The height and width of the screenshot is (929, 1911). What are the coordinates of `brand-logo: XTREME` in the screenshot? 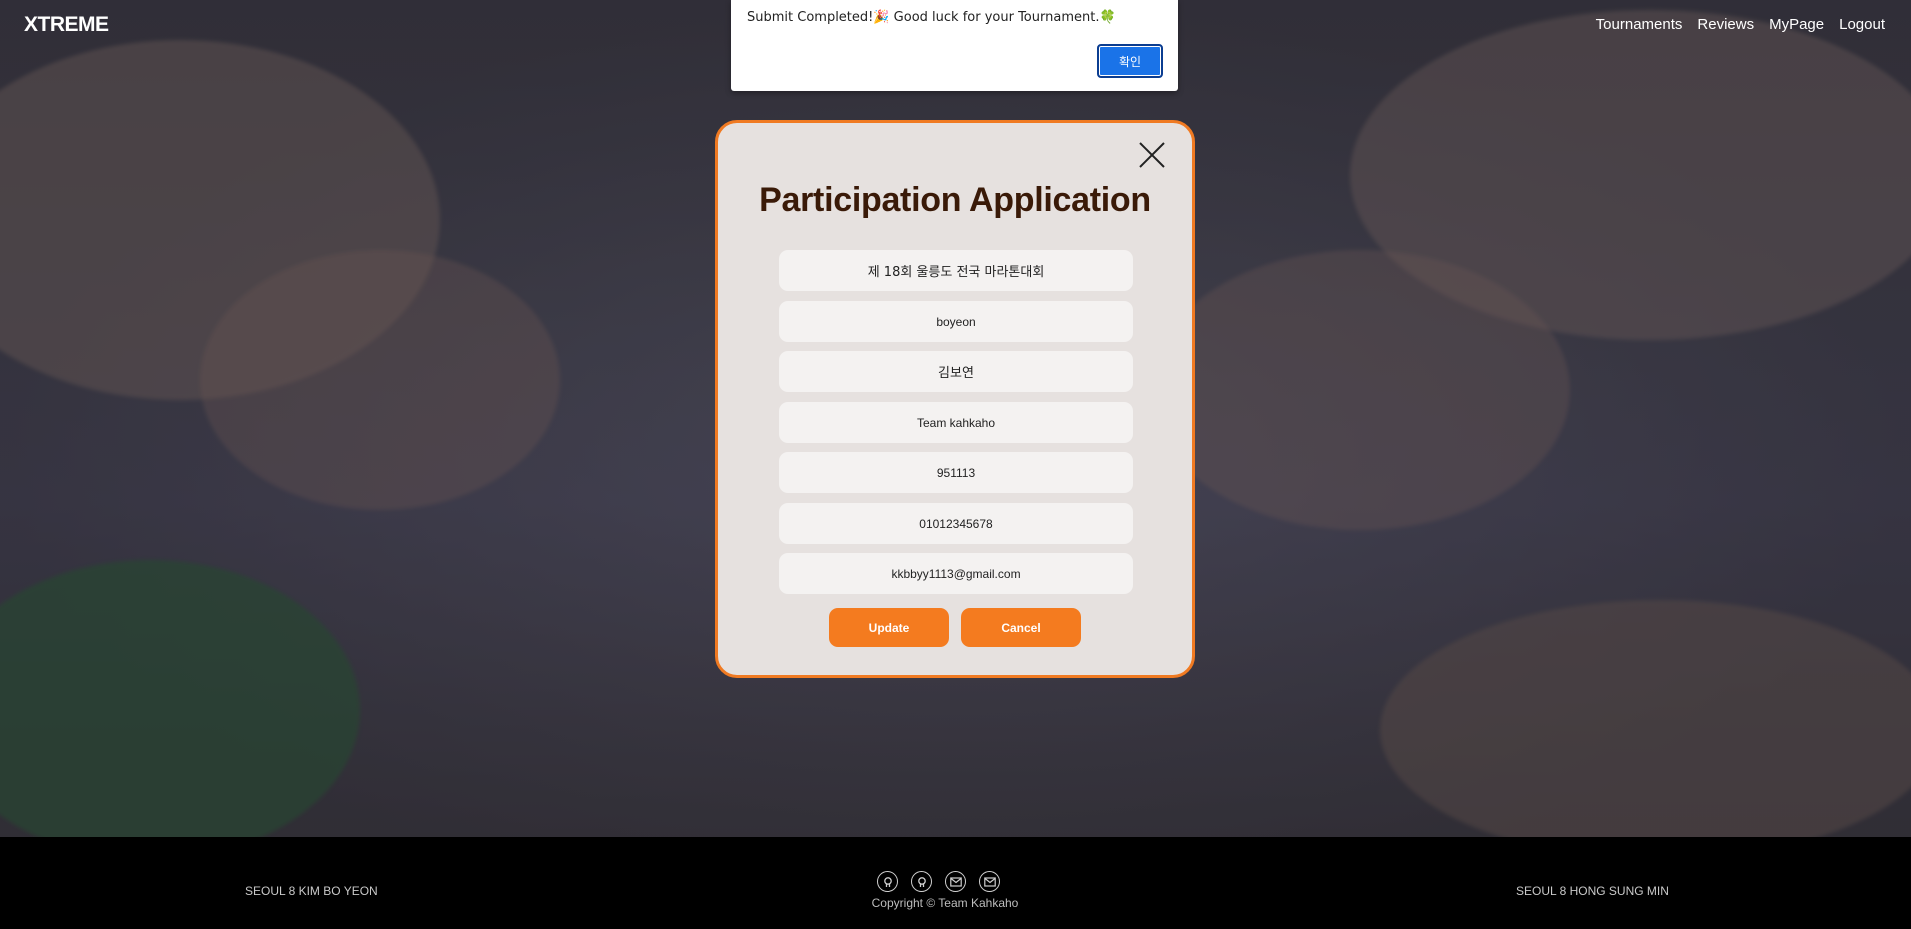 It's located at (66, 25).